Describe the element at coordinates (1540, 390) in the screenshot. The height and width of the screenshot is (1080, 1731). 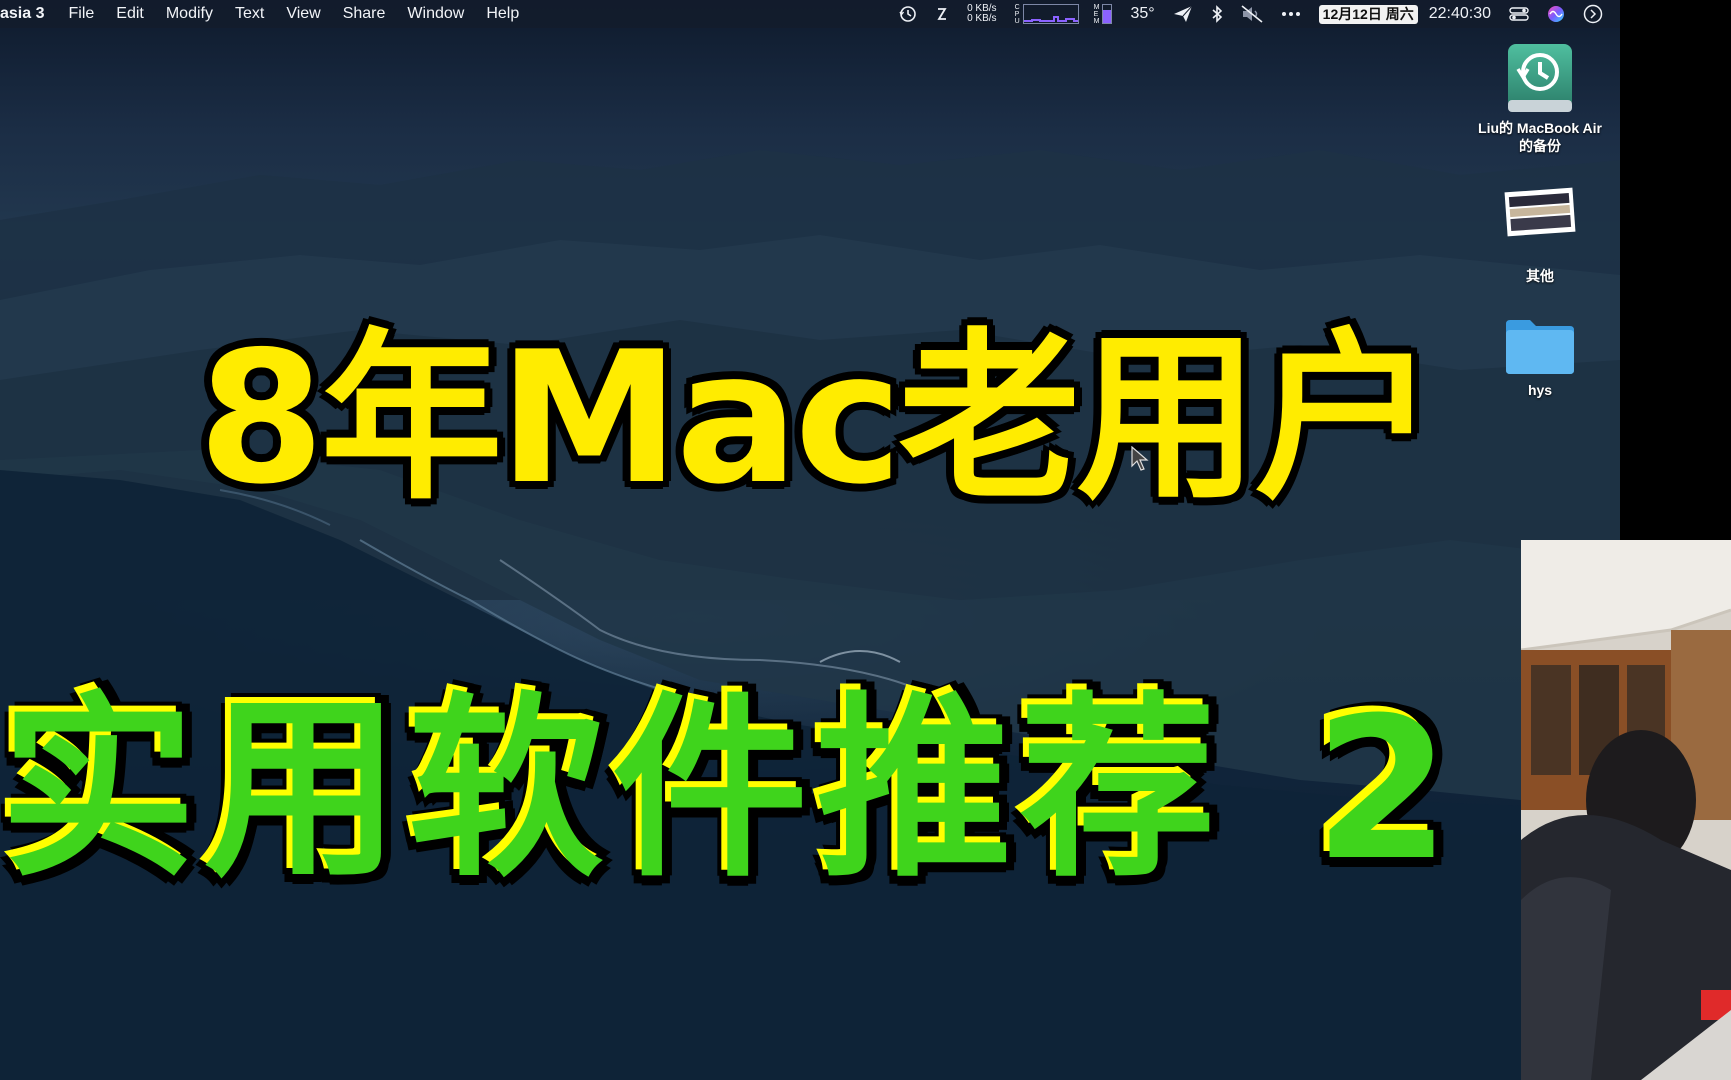
I see `desktop-icon-label: hys` at that location.